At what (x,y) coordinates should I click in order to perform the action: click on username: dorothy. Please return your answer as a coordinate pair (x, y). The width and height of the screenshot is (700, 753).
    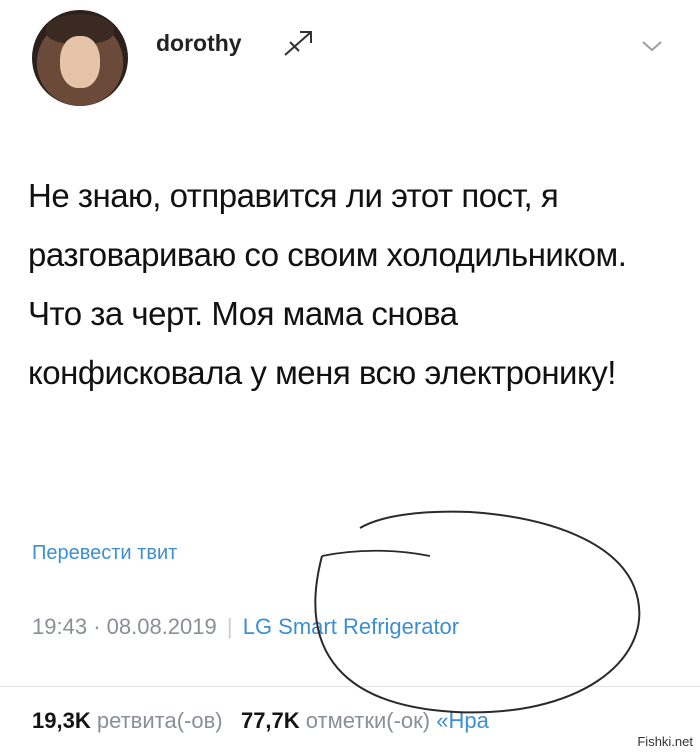
    Looking at the image, I should click on (199, 43).